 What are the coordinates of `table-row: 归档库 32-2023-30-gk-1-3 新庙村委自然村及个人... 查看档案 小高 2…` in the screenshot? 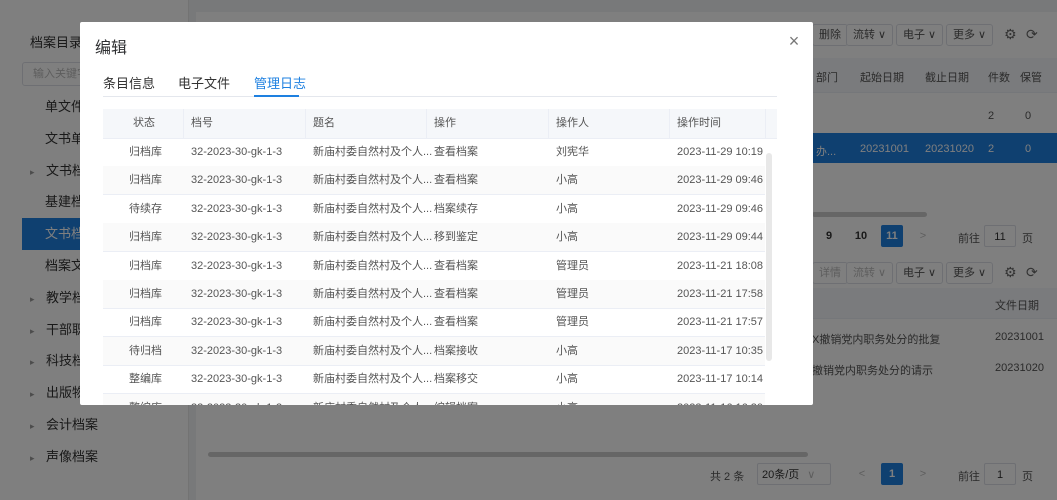 It's located at (434, 181).